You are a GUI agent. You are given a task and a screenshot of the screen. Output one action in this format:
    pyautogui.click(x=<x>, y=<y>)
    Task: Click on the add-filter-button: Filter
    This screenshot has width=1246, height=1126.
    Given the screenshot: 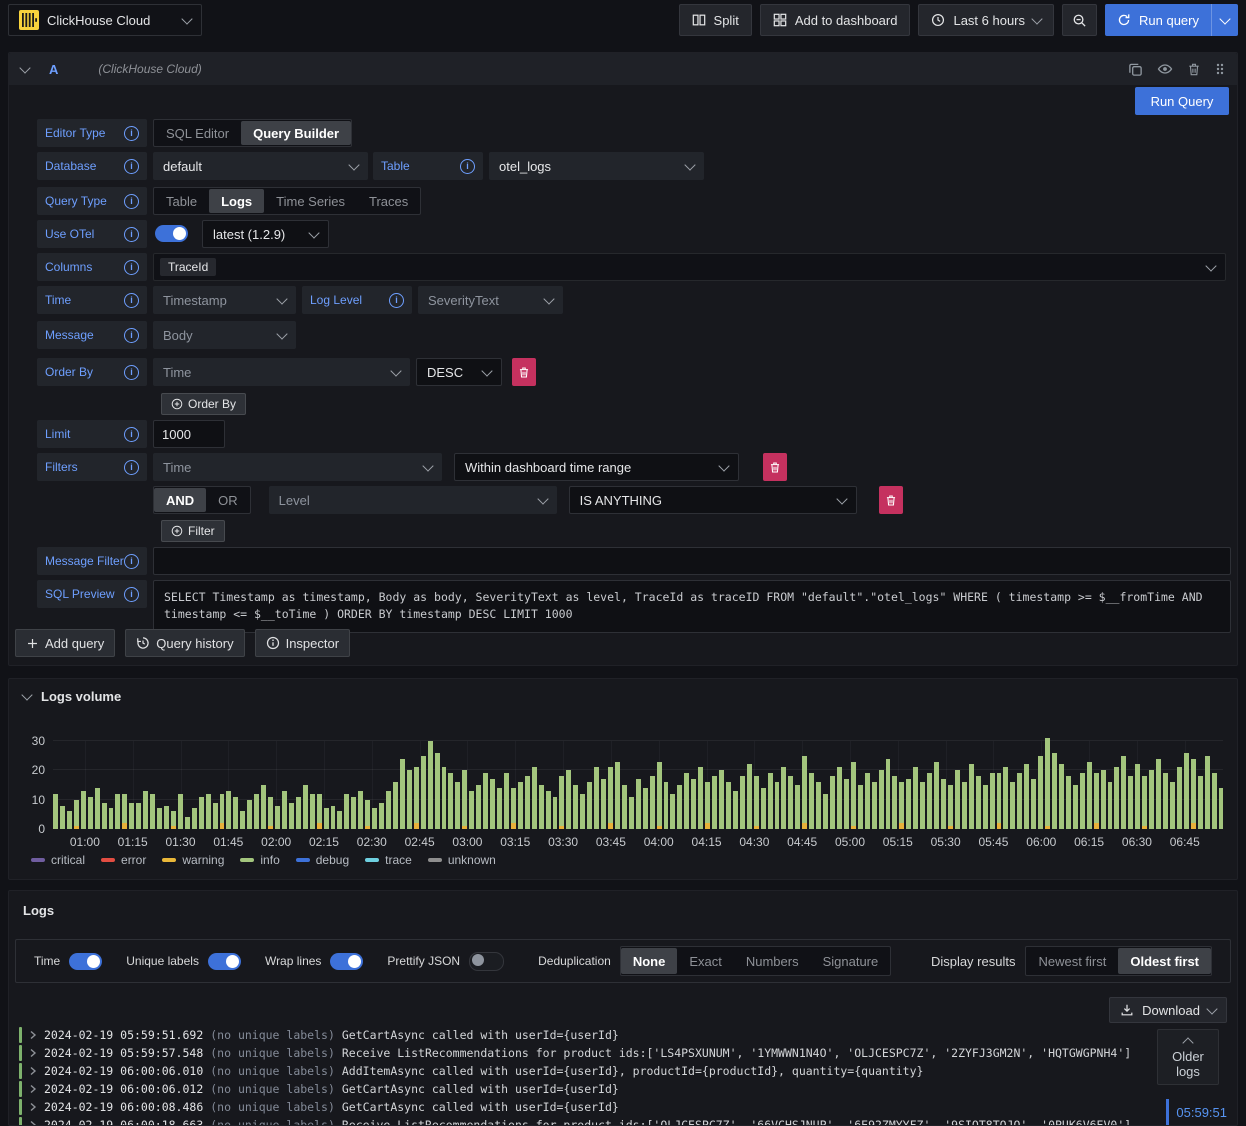 What is the action you would take?
    pyautogui.click(x=193, y=531)
    